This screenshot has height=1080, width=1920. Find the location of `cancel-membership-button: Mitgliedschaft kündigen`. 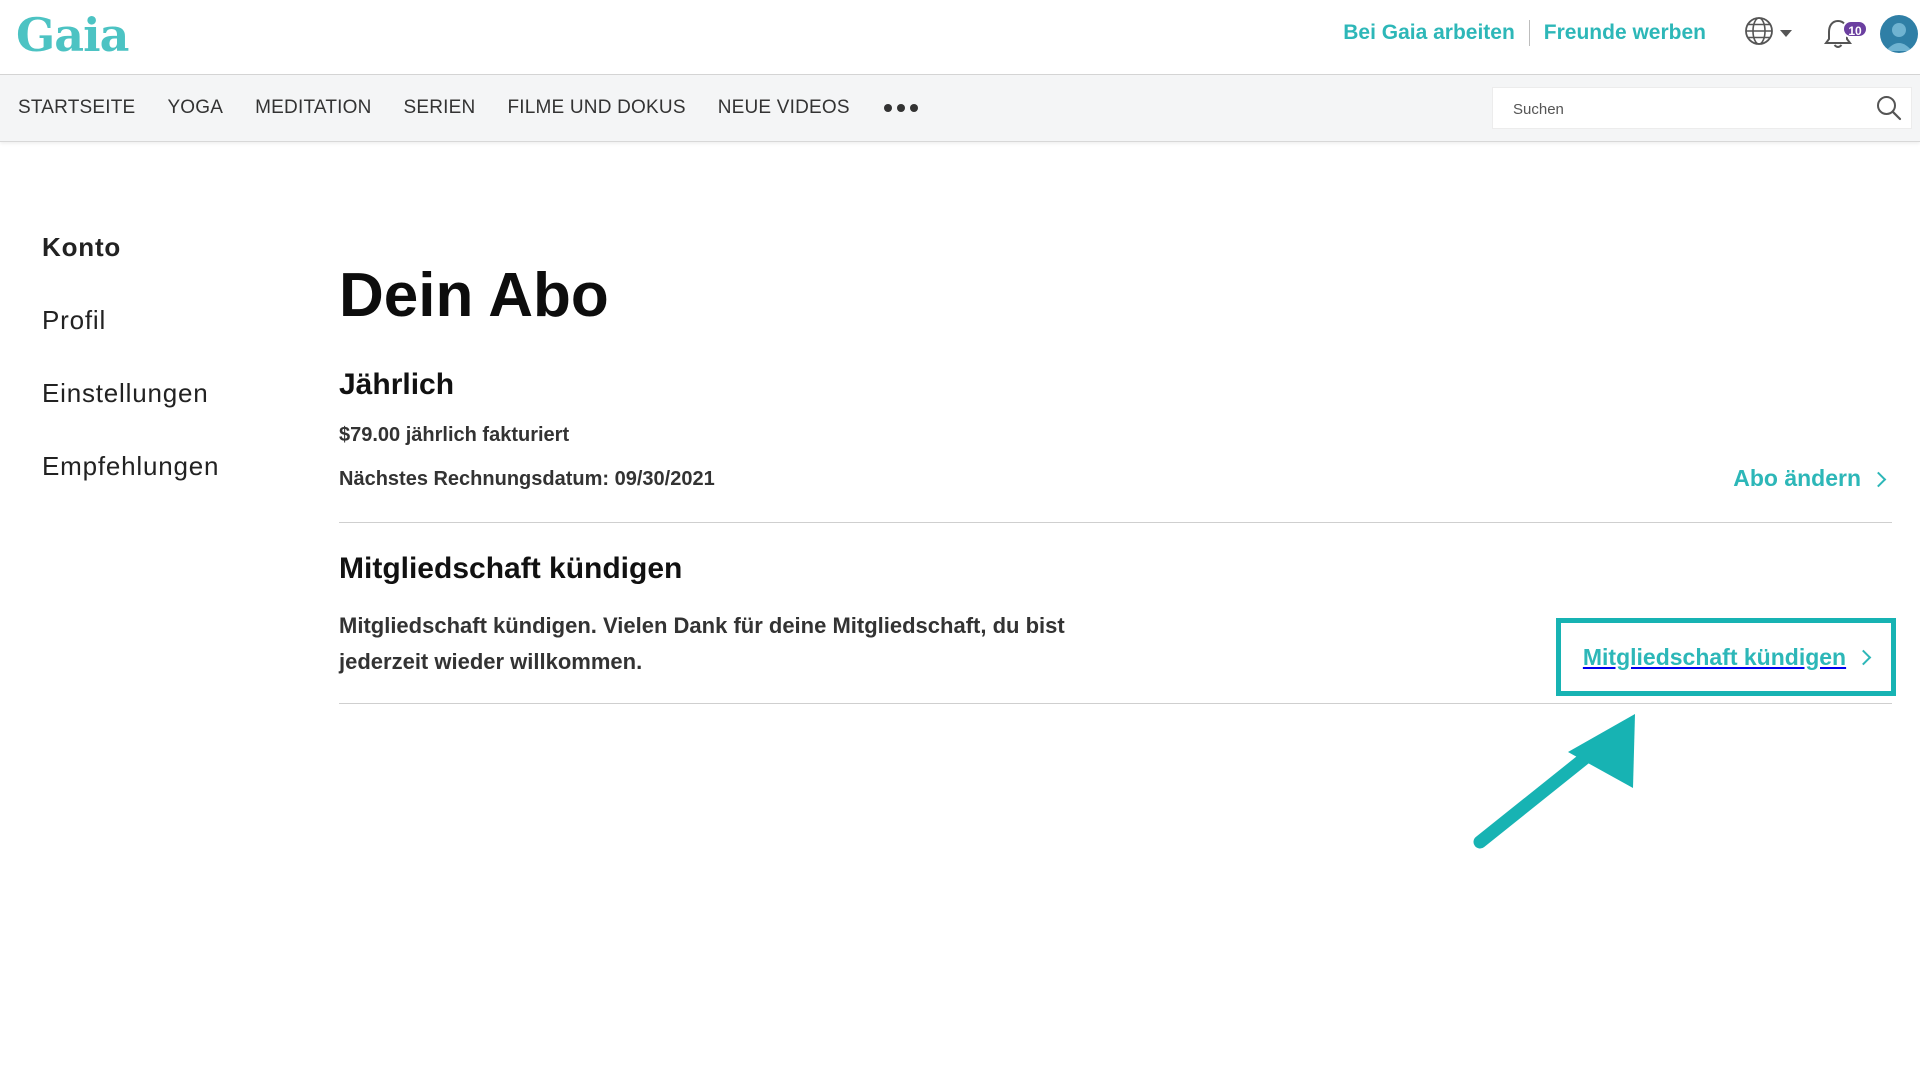

cancel-membership-button: Mitgliedschaft kündigen is located at coordinates (1726, 657).